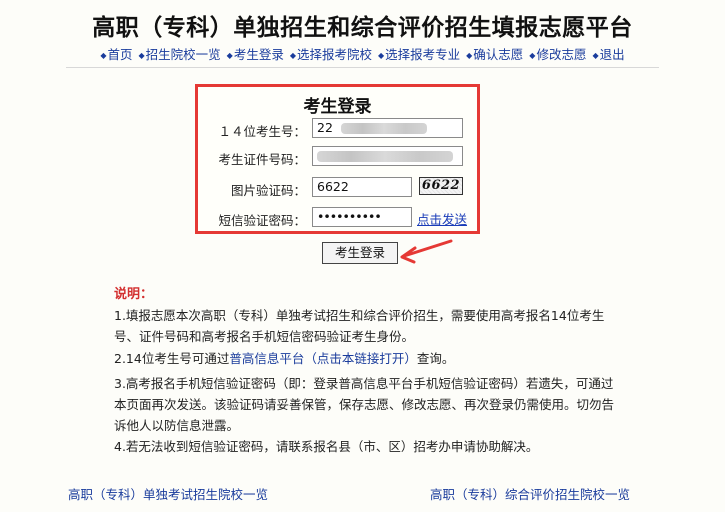  What do you see at coordinates (362, 187) in the screenshot?
I see `captcha-input: 6622` at bounding box center [362, 187].